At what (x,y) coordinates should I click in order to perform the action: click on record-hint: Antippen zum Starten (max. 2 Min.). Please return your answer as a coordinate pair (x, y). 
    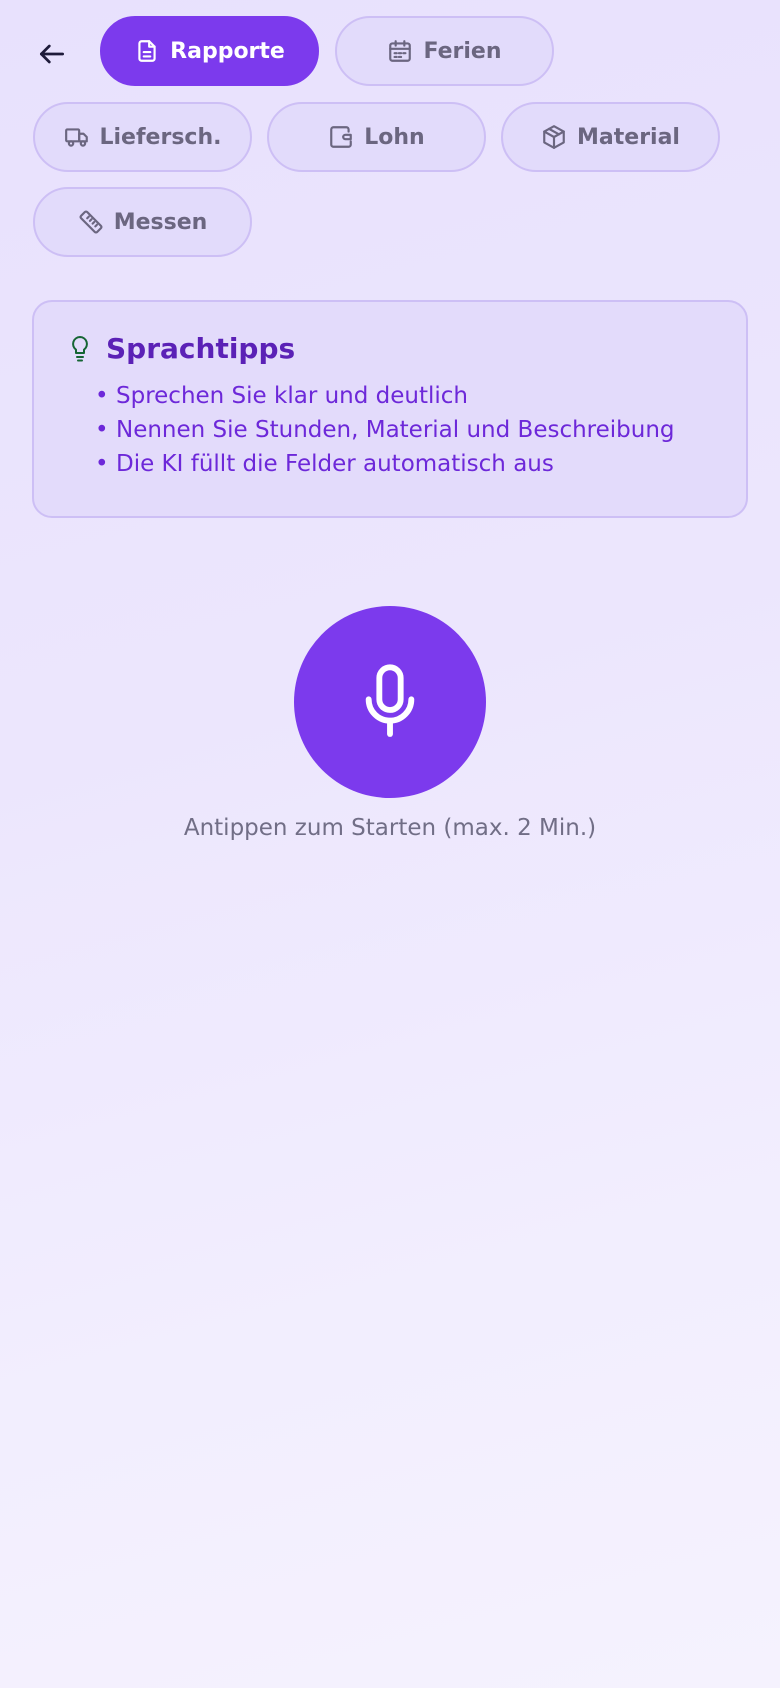
    Looking at the image, I should click on (390, 828).